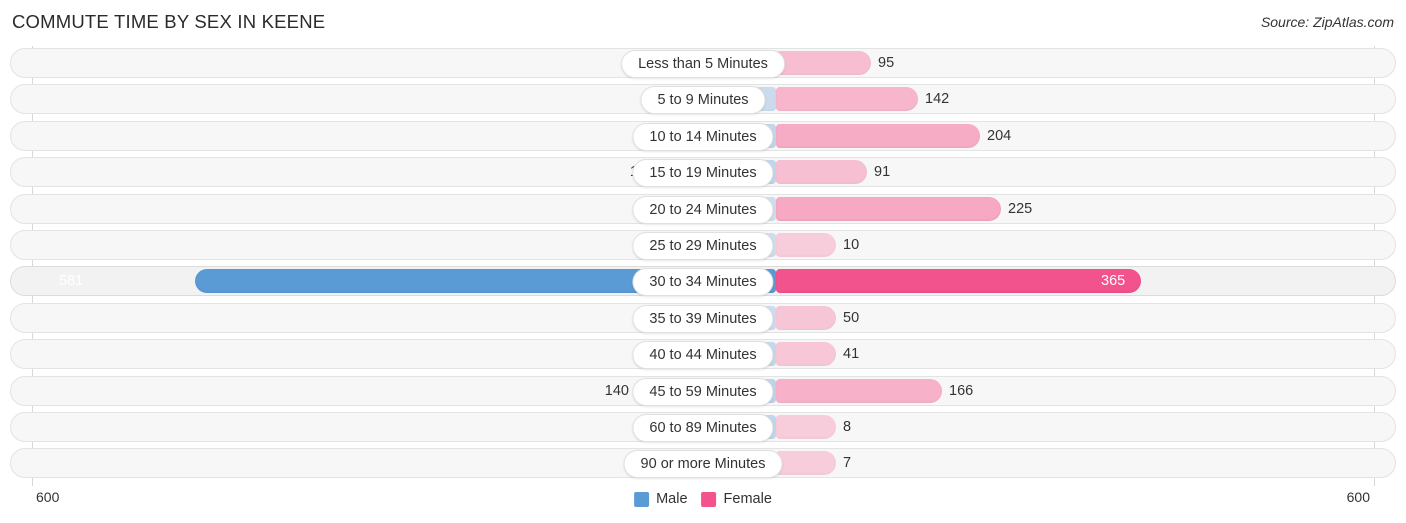  I want to click on table-row: 884140 to 44 Minutes, so click(703, 355).